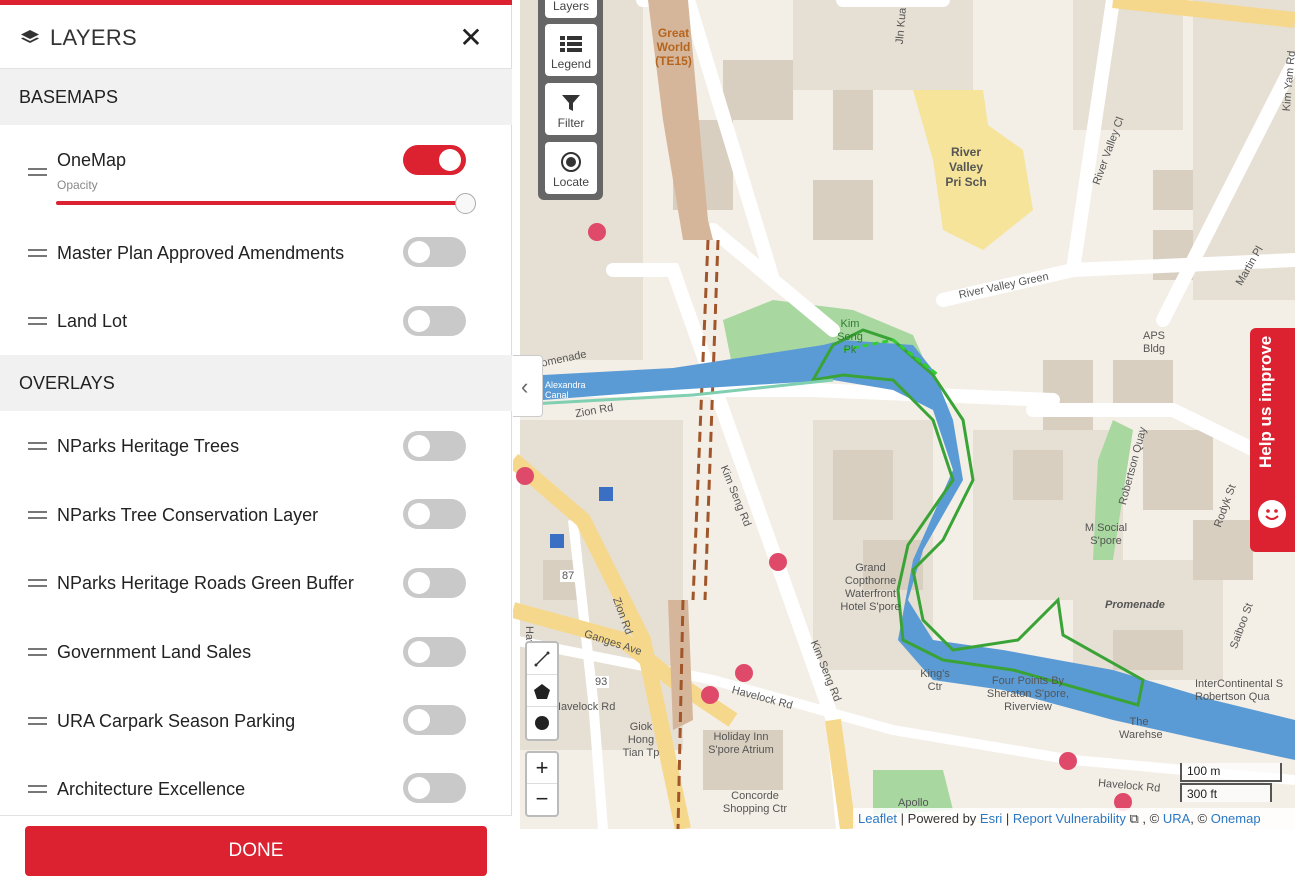 The image size is (1295, 884). What do you see at coordinates (1239, 690) in the screenshot?
I see `map-label-intercontinental: InterContinental S Robertson Qua` at bounding box center [1239, 690].